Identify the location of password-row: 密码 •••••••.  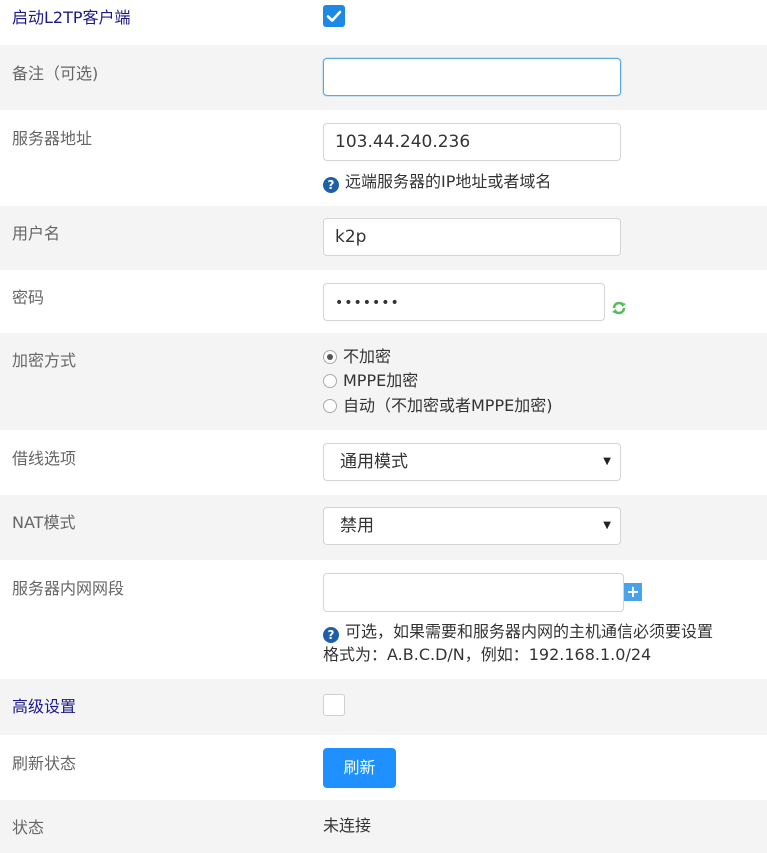
(383, 301).